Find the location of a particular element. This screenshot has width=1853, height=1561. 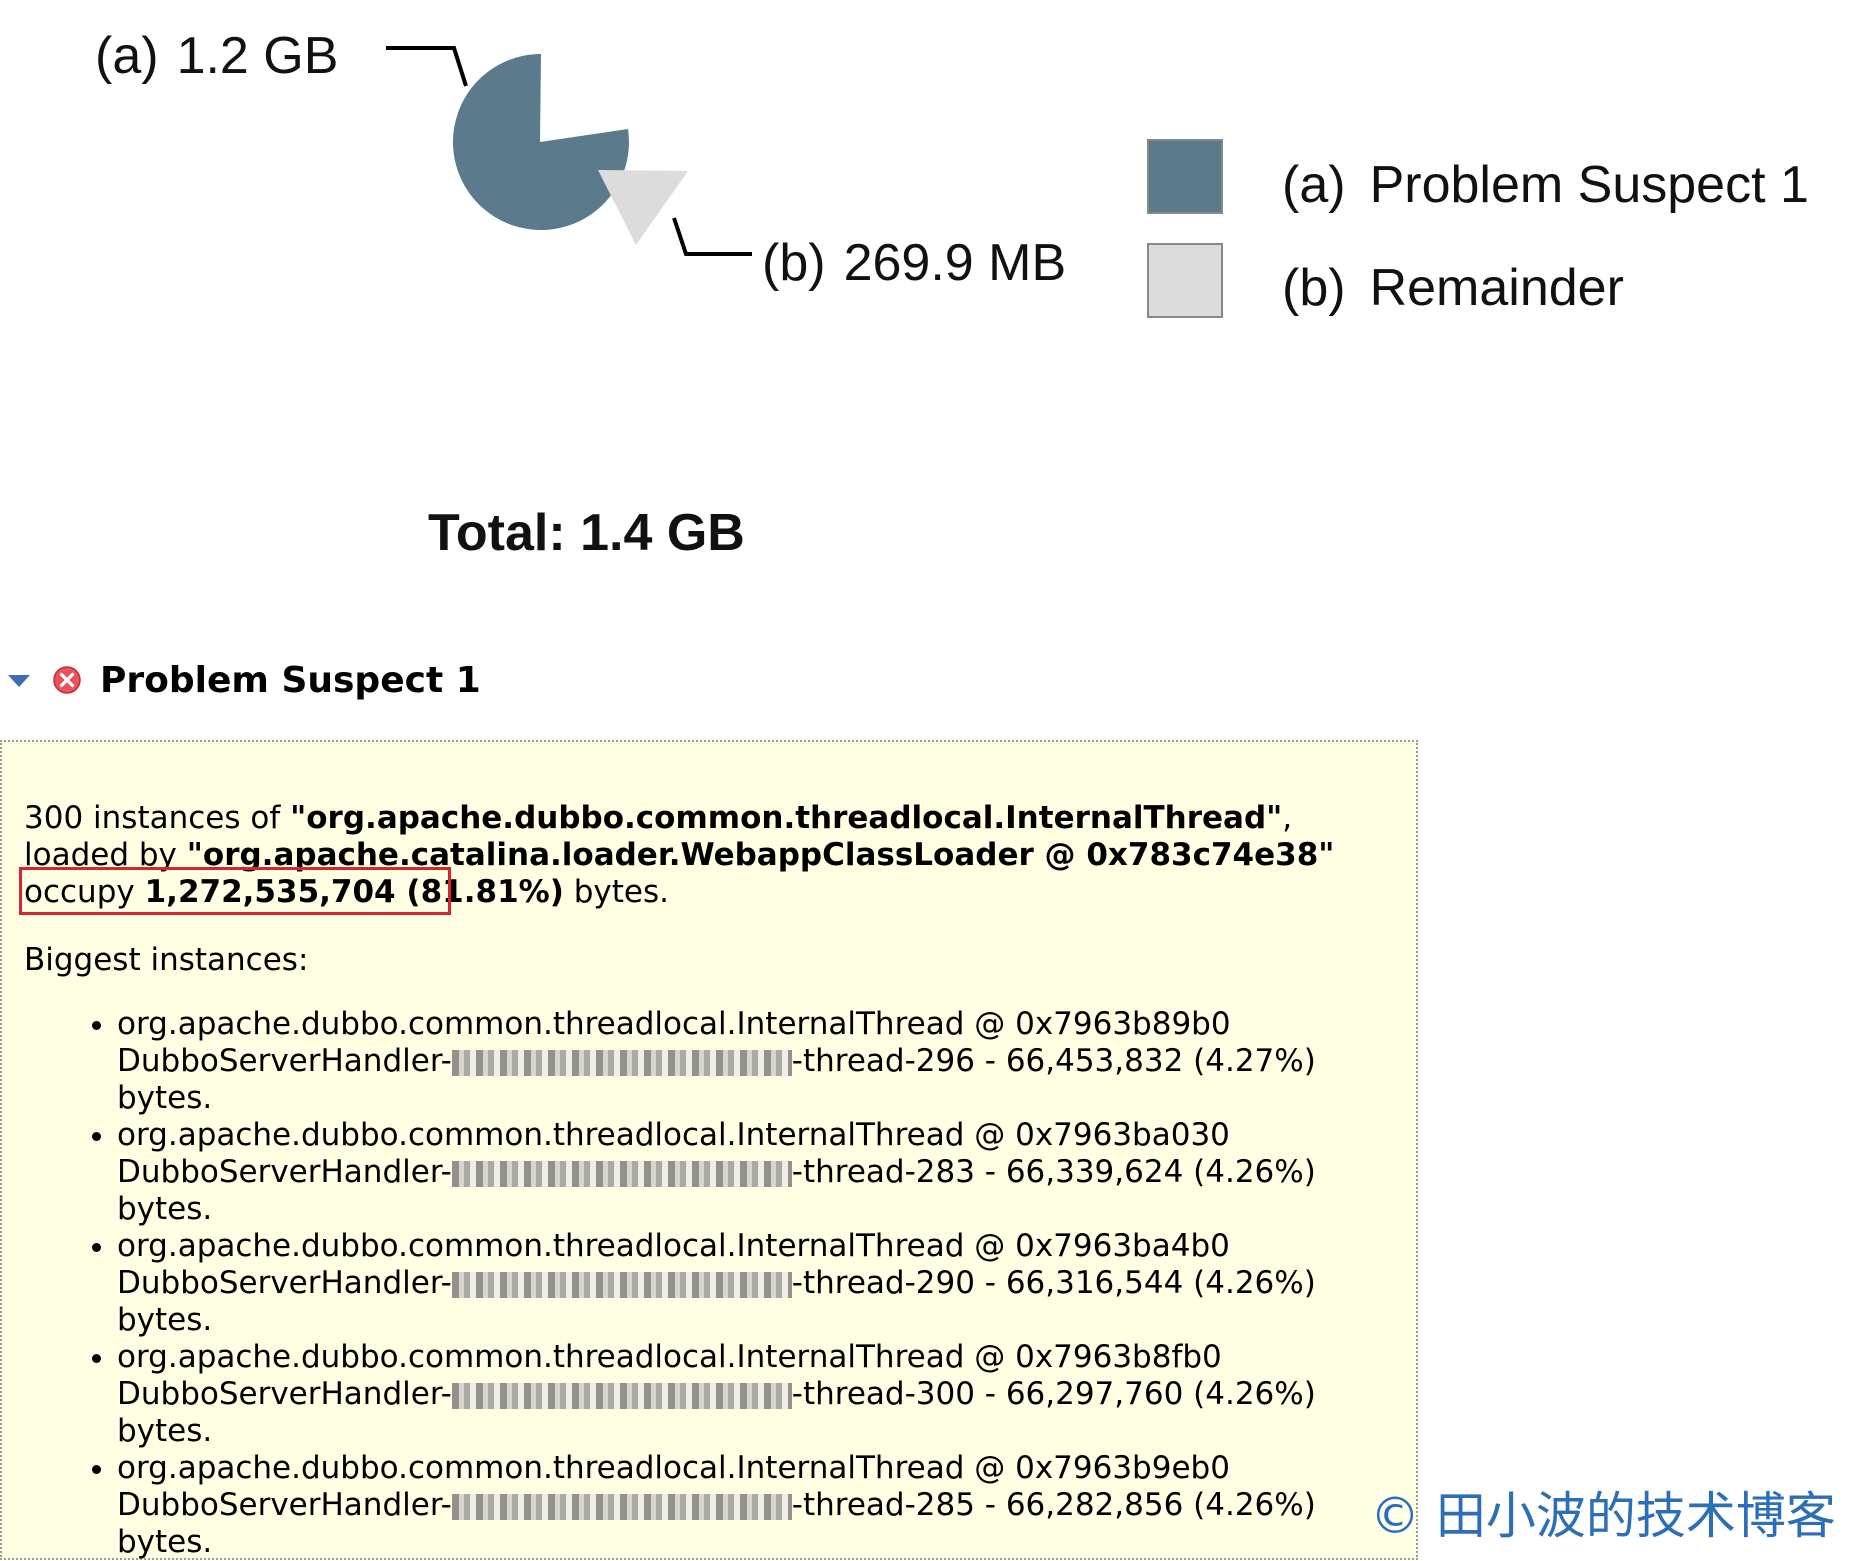

total-label: Total: 1.4 GB is located at coordinates (586, 533).